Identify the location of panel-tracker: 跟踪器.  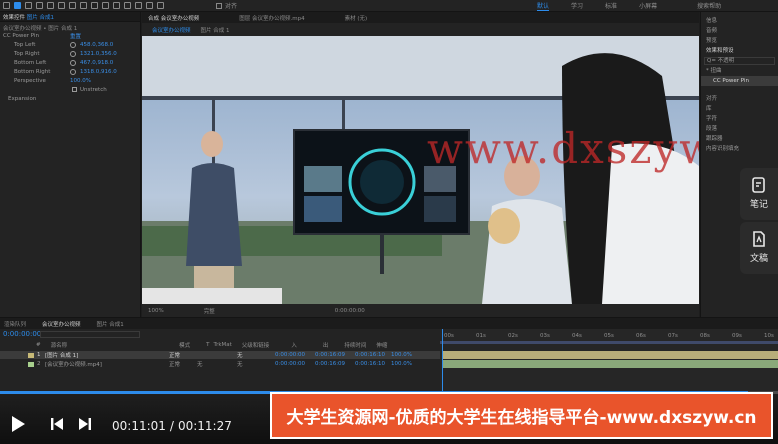
(739, 139).